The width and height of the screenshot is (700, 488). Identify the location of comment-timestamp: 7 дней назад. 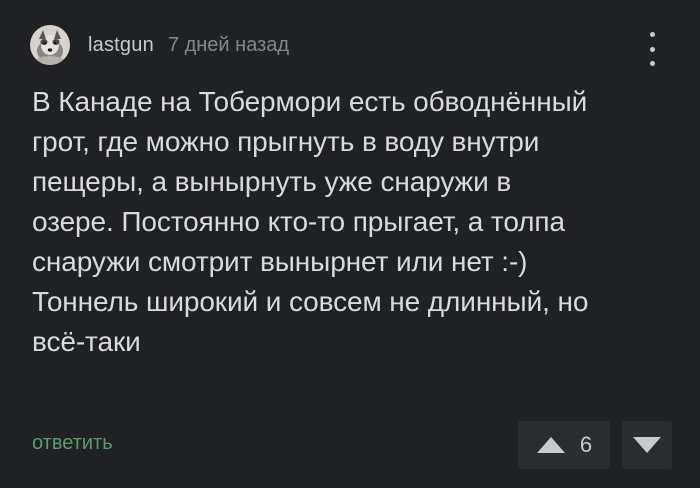
(228, 45).